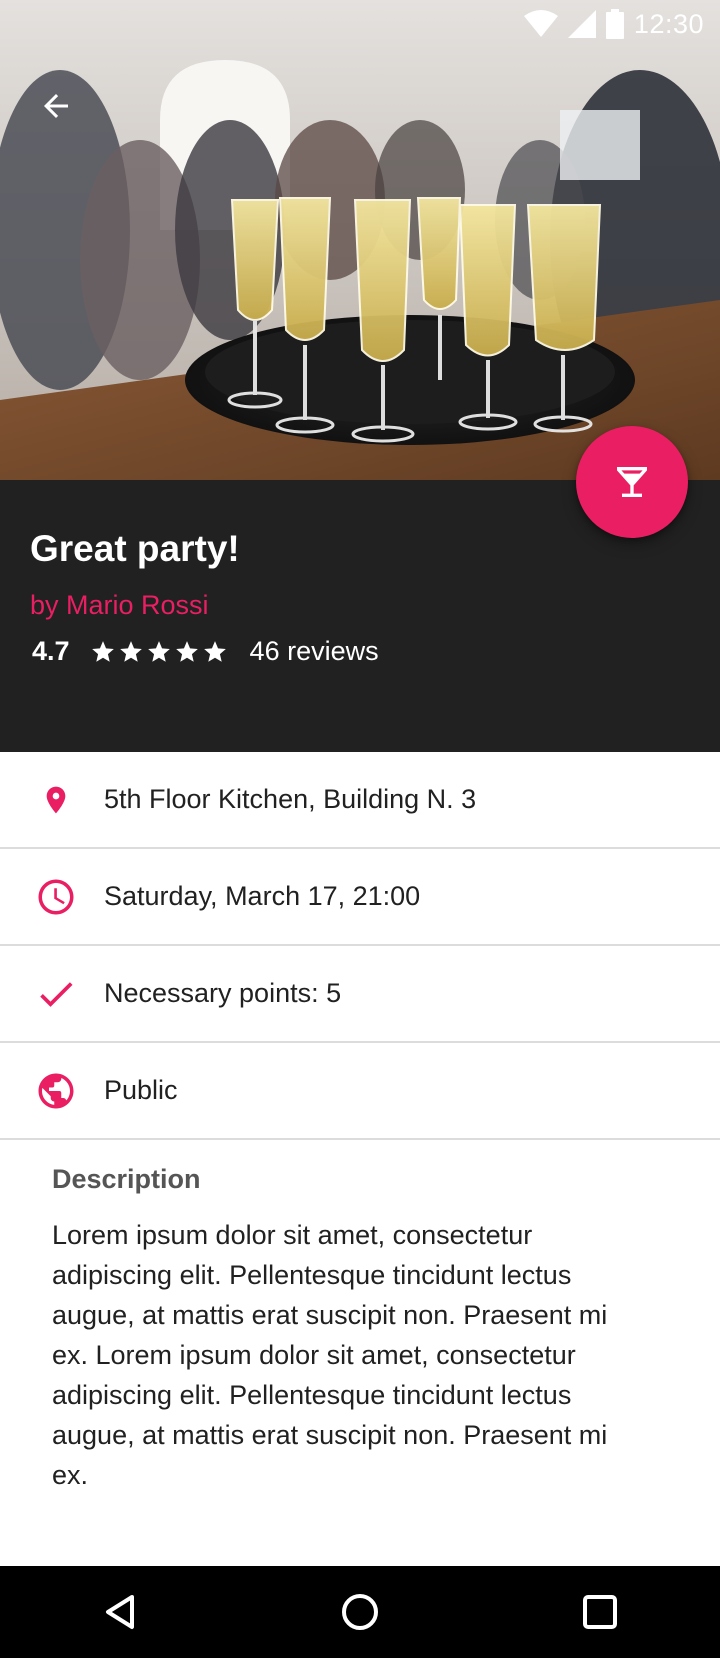 The width and height of the screenshot is (720, 1658). What do you see at coordinates (119, 605) in the screenshot?
I see `event-author: by Mario Rossi` at bounding box center [119, 605].